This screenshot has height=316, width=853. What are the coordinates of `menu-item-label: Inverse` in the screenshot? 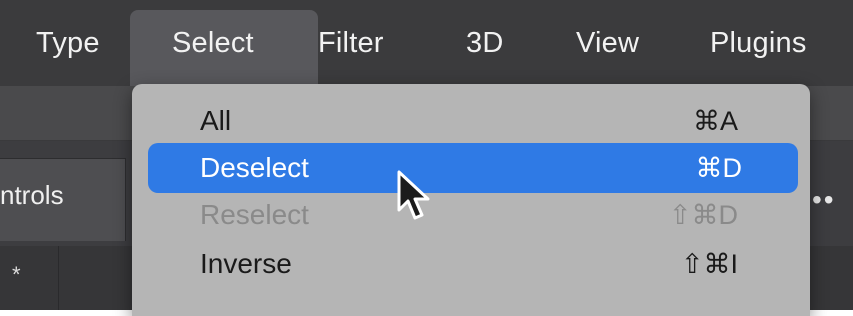 It's located at (246, 263).